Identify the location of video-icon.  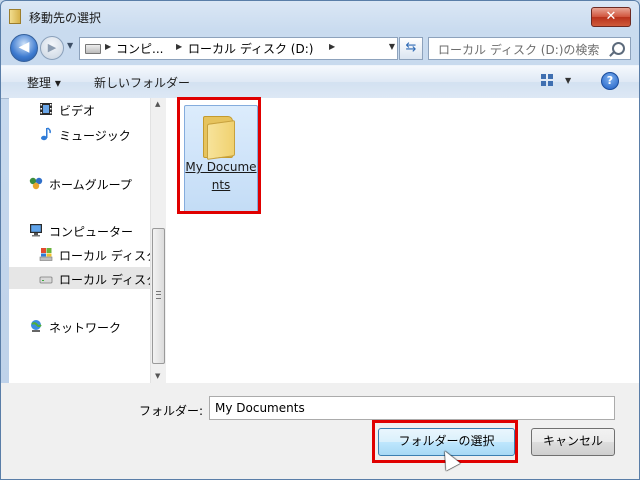
(46, 109).